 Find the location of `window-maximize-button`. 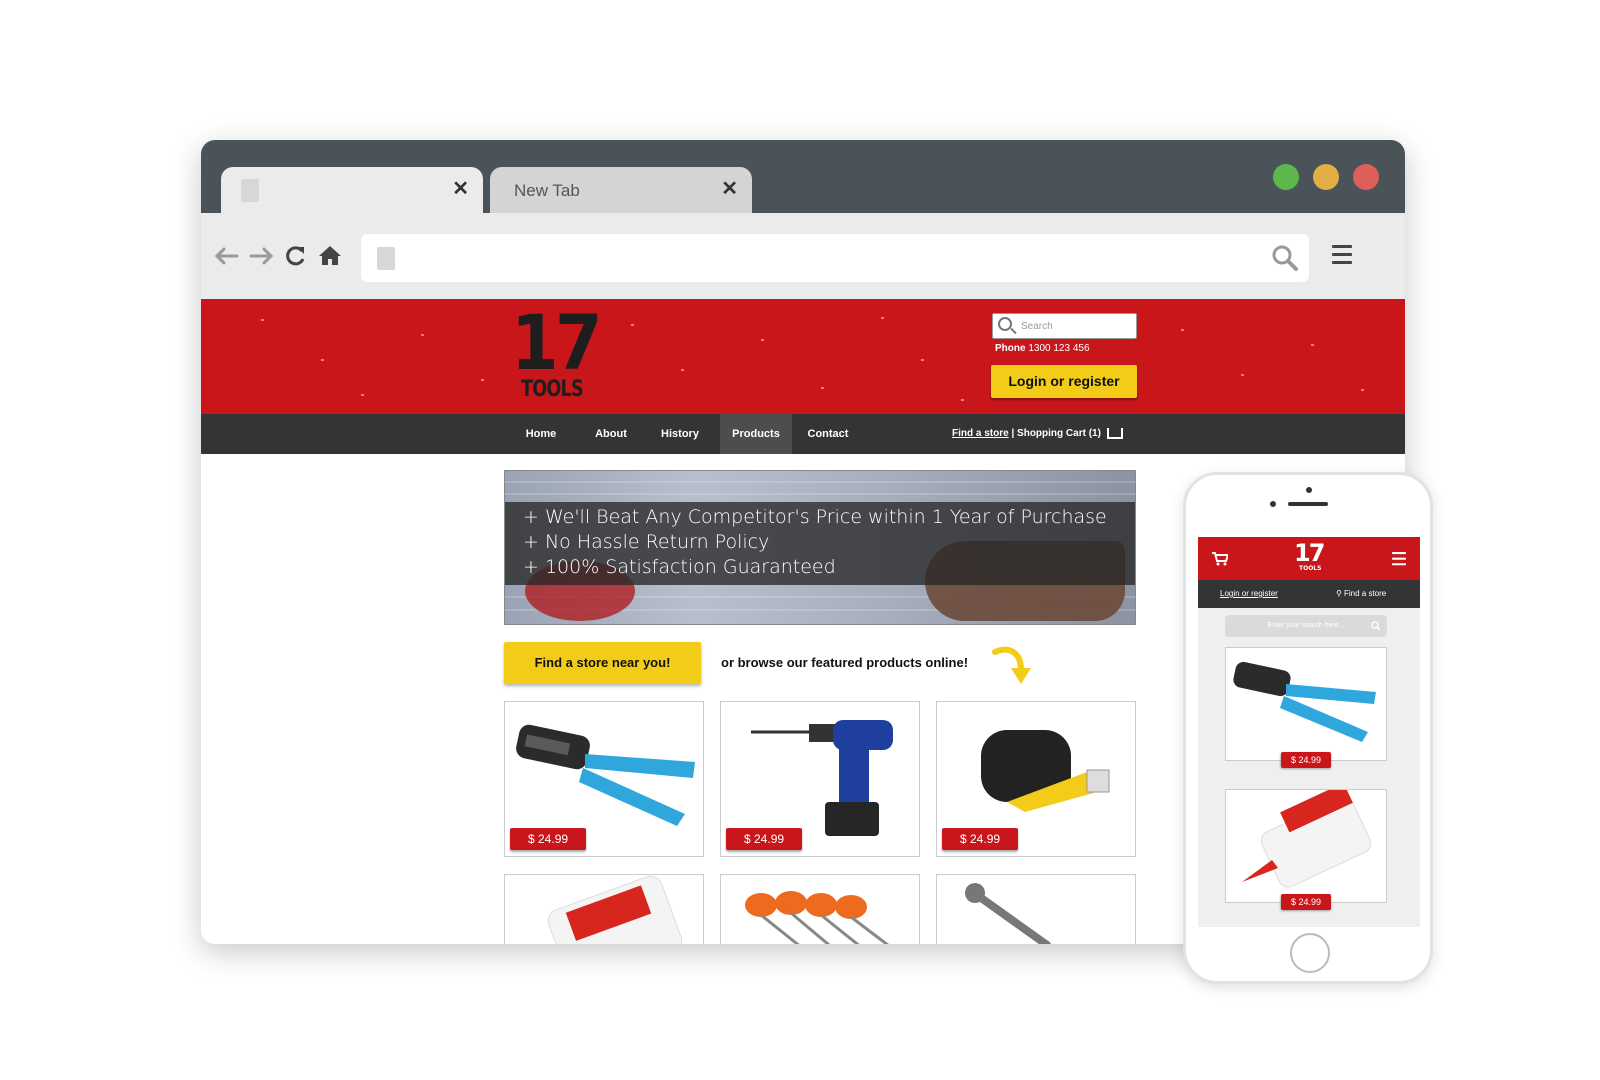

window-maximize-button is located at coordinates (1286, 177).